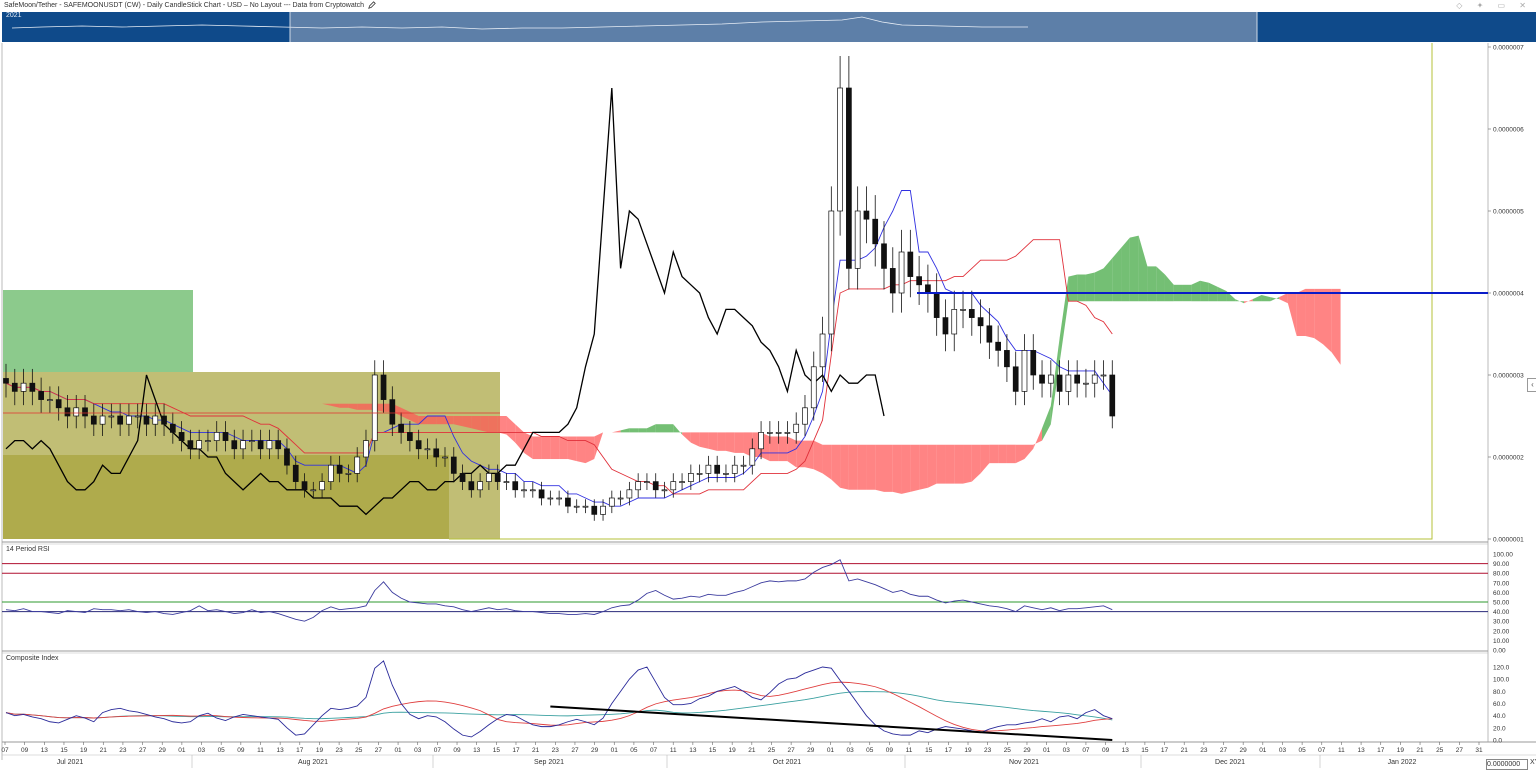  Describe the element at coordinates (1531, 385) in the screenshot. I see `chevron-left-icon: ‹` at that location.